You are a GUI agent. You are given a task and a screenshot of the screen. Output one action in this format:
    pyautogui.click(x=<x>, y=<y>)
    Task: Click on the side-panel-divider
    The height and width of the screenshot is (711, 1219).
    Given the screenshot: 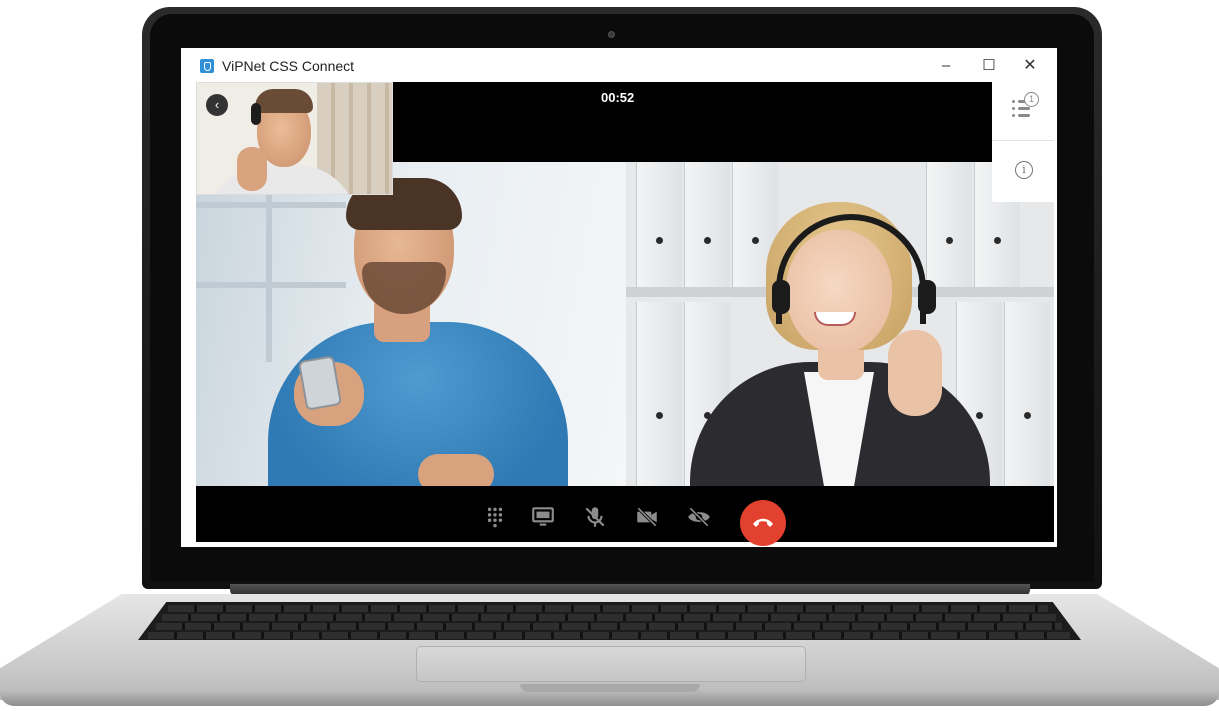 What is the action you would take?
    pyautogui.click(x=1023, y=140)
    